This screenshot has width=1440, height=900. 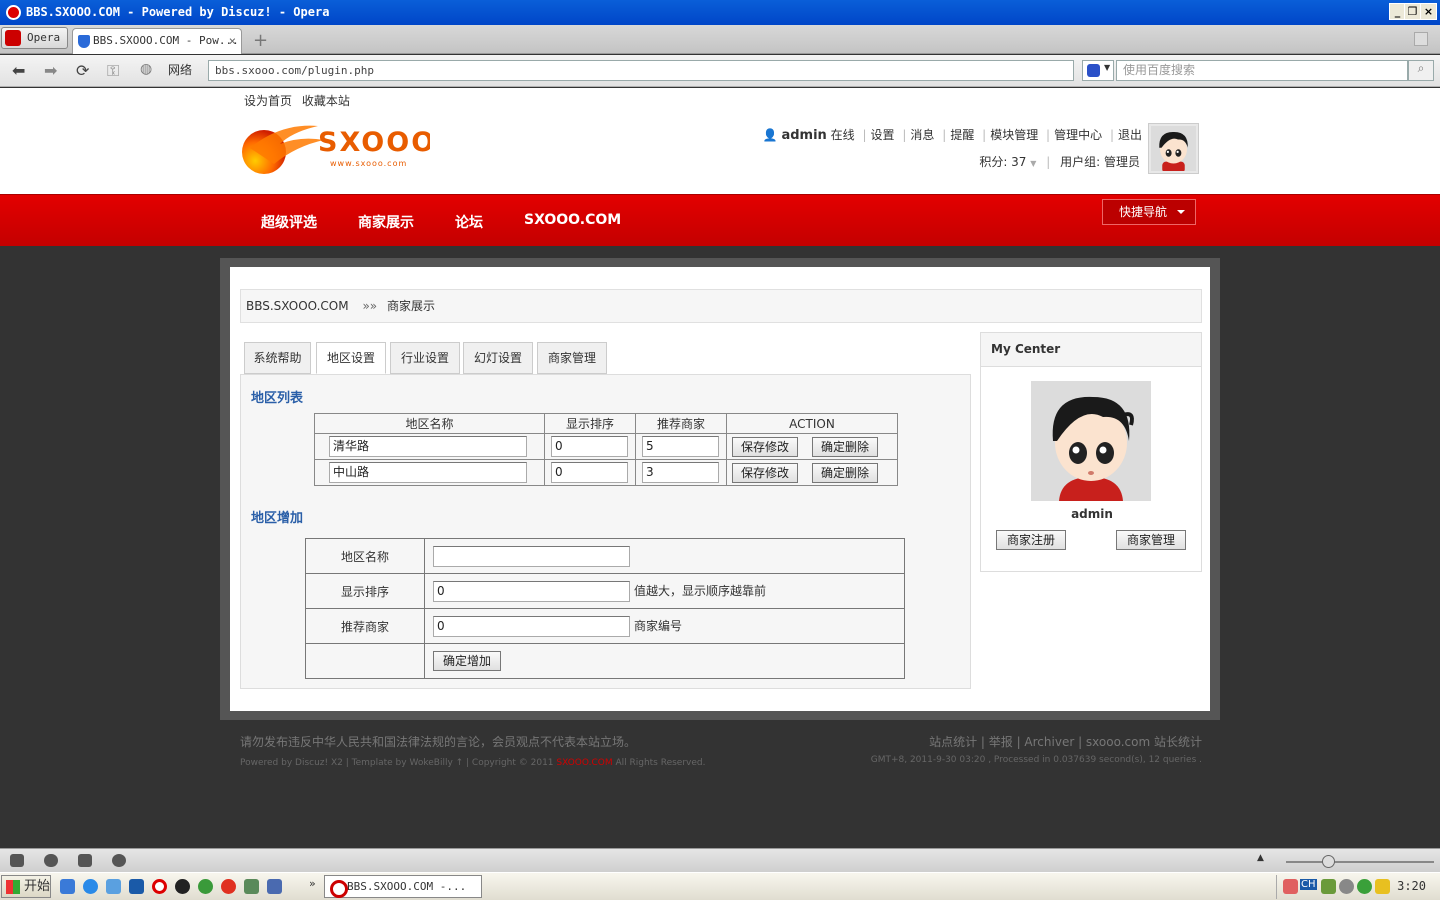 I want to click on back-icon: ⬅, so click(x=18, y=70).